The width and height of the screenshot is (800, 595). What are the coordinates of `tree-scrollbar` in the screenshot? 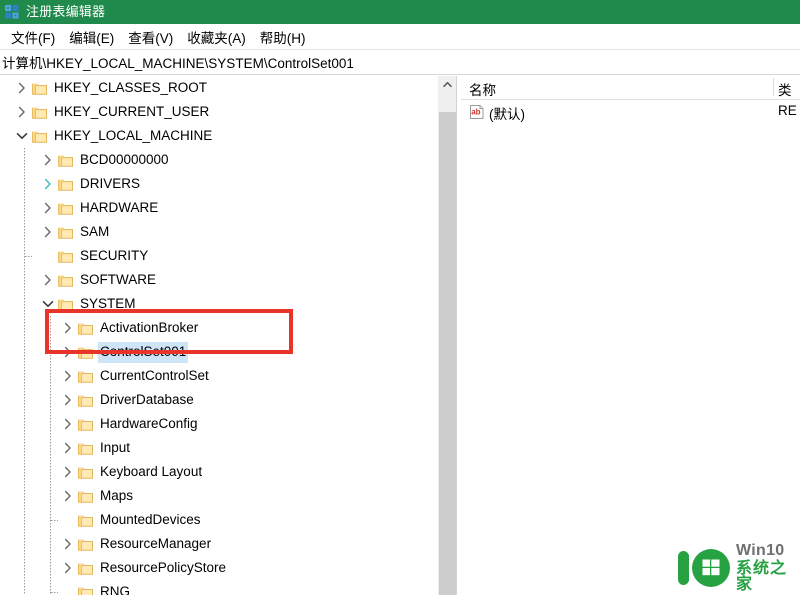 It's located at (447, 335).